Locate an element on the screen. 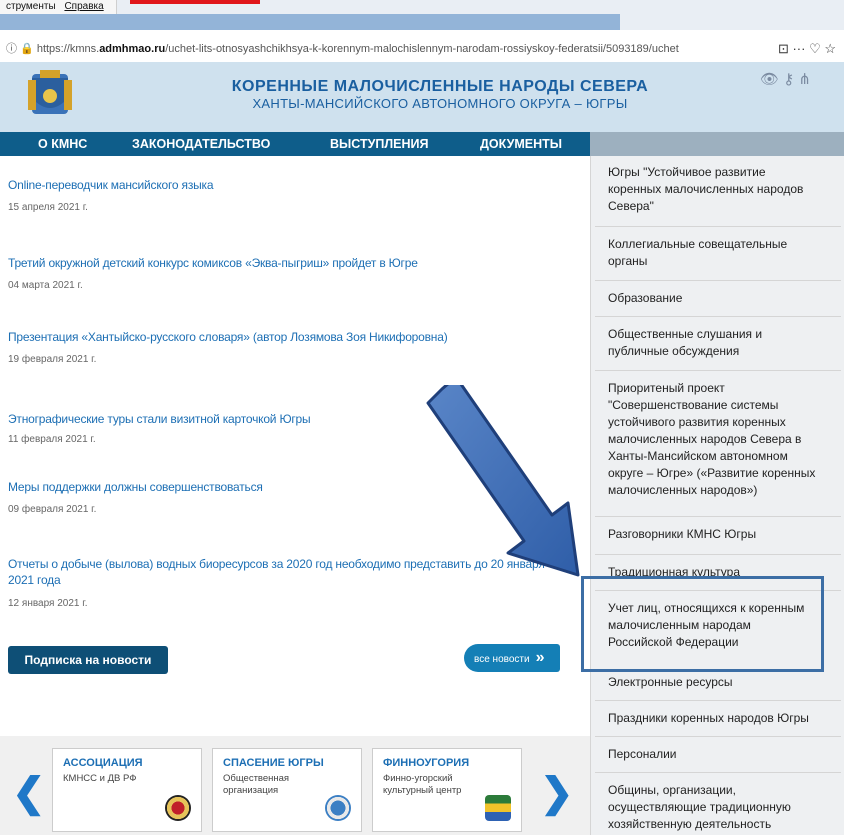 The width and height of the screenshot is (844, 835). news-date: 04 марта 2021 г. is located at coordinates (45, 285).